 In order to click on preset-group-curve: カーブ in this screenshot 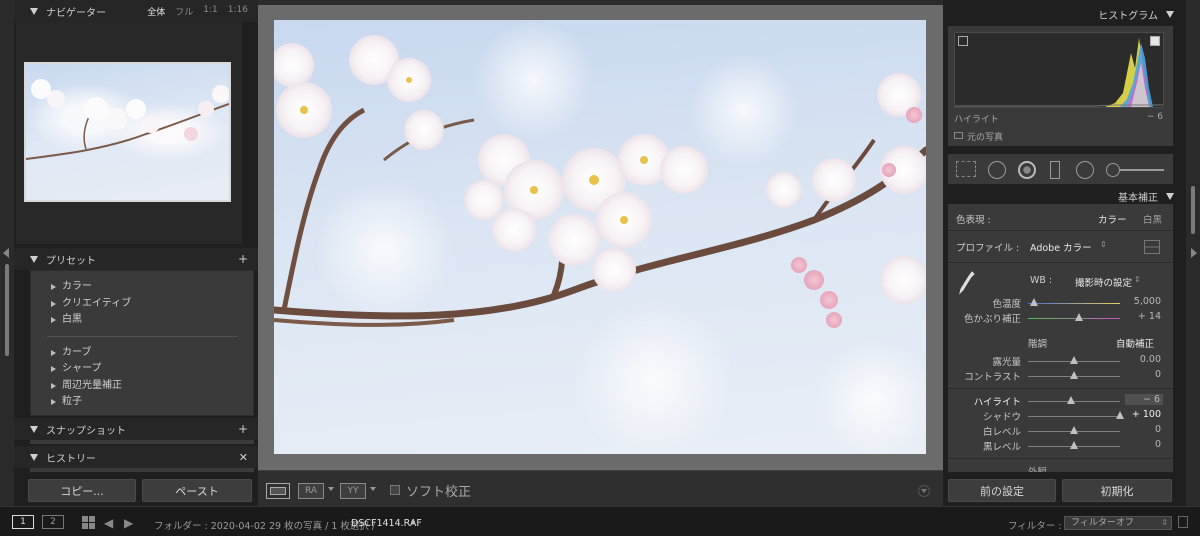, I will do `click(142, 353)`.